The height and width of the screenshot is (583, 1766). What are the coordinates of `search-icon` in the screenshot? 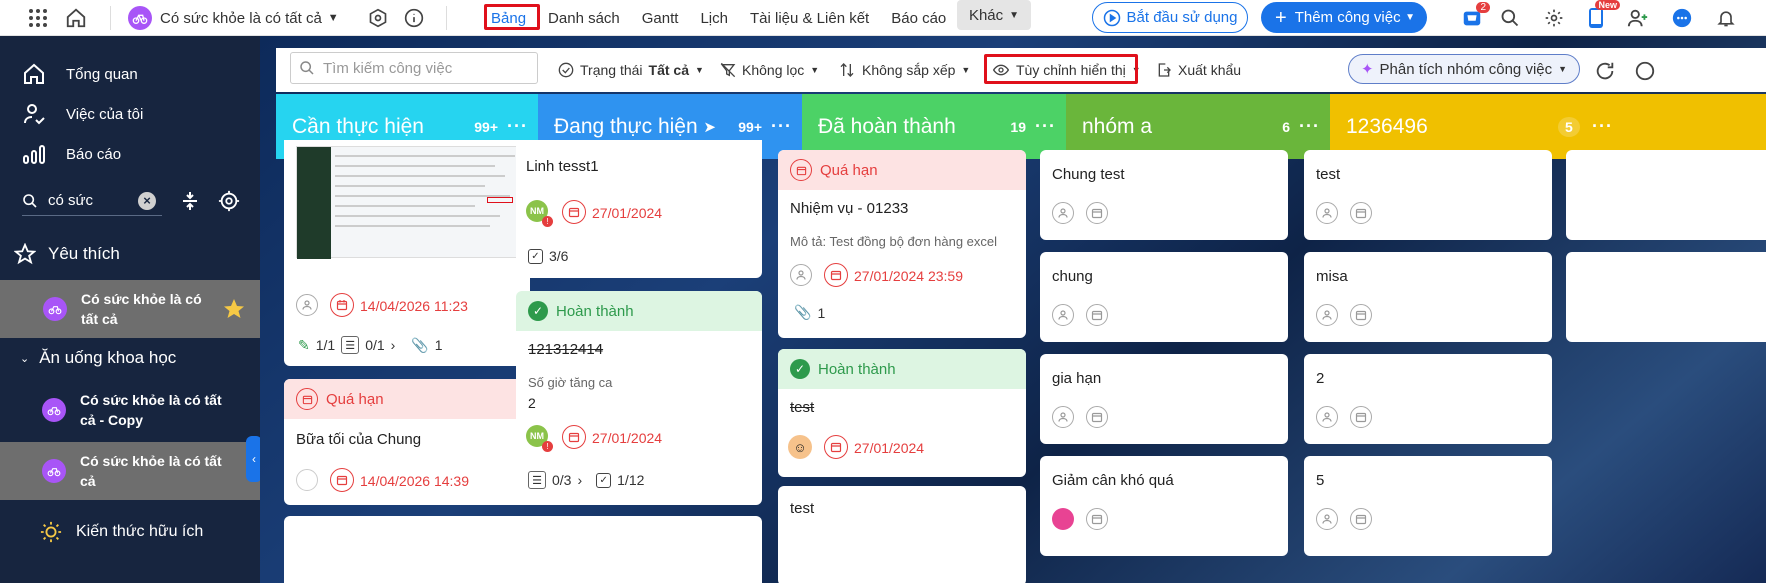 It's located at (1510, 18).